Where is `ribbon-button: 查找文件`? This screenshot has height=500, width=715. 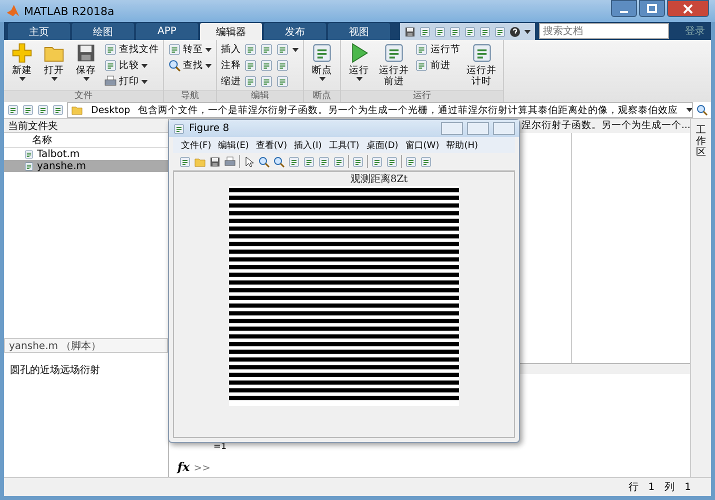
ribbon-button: 查找文件 is located at coordinates (131, 49).